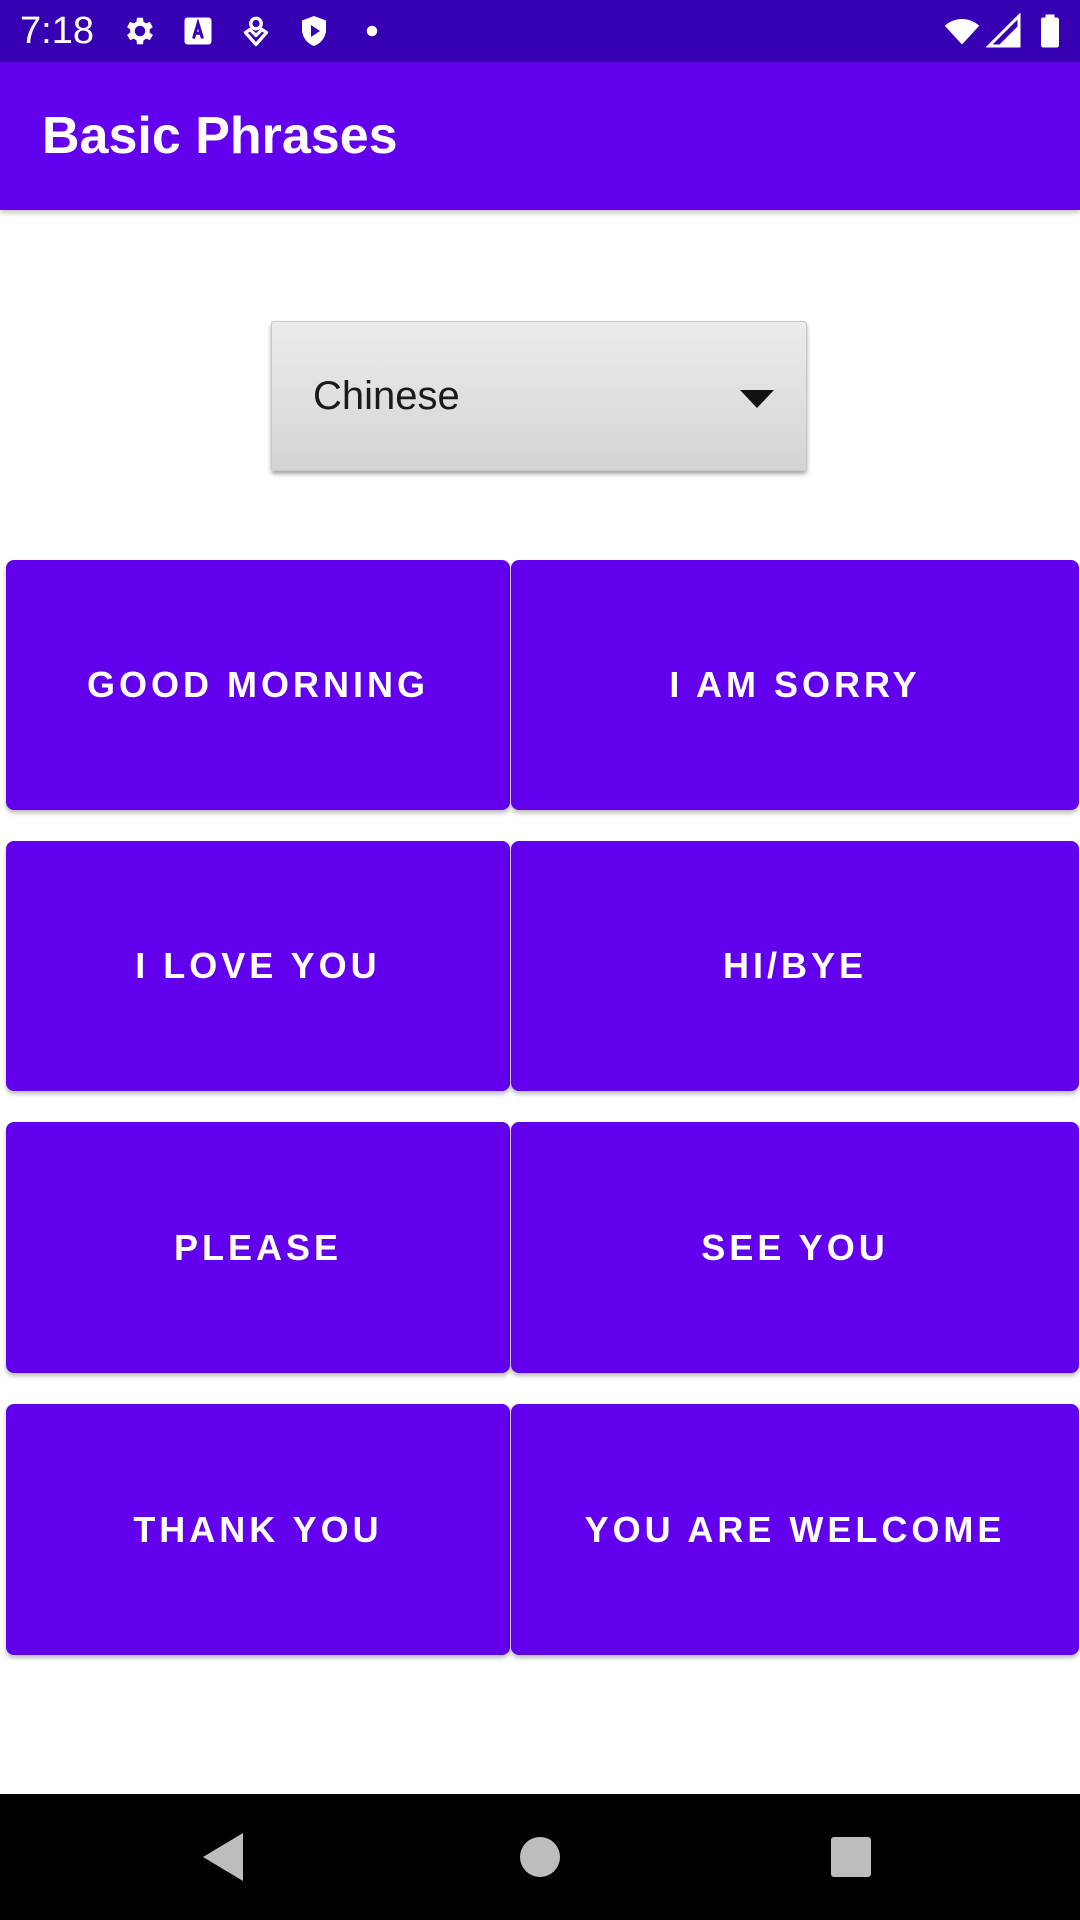  What do you see at coordinates (795, 685) in the screenshot?
I see `phrase-button-i-am-sorry: I AM SORRY` at bounding box center [795, 685].